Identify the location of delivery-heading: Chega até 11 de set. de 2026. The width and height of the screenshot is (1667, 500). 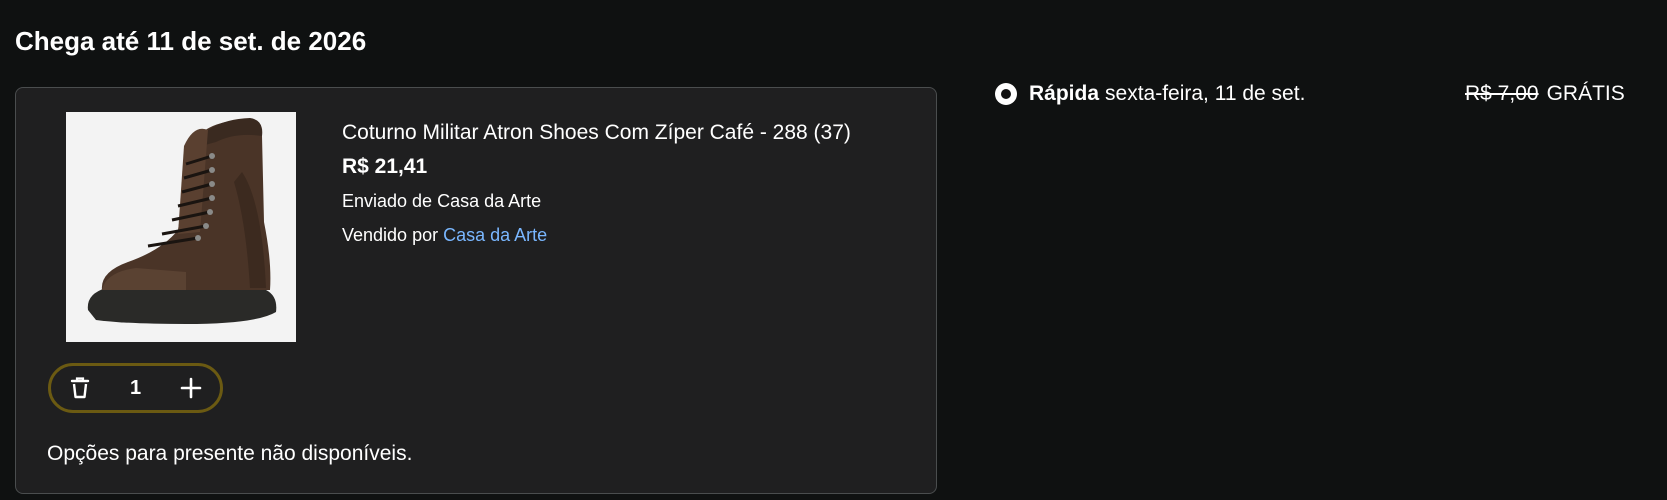
(191, 41).